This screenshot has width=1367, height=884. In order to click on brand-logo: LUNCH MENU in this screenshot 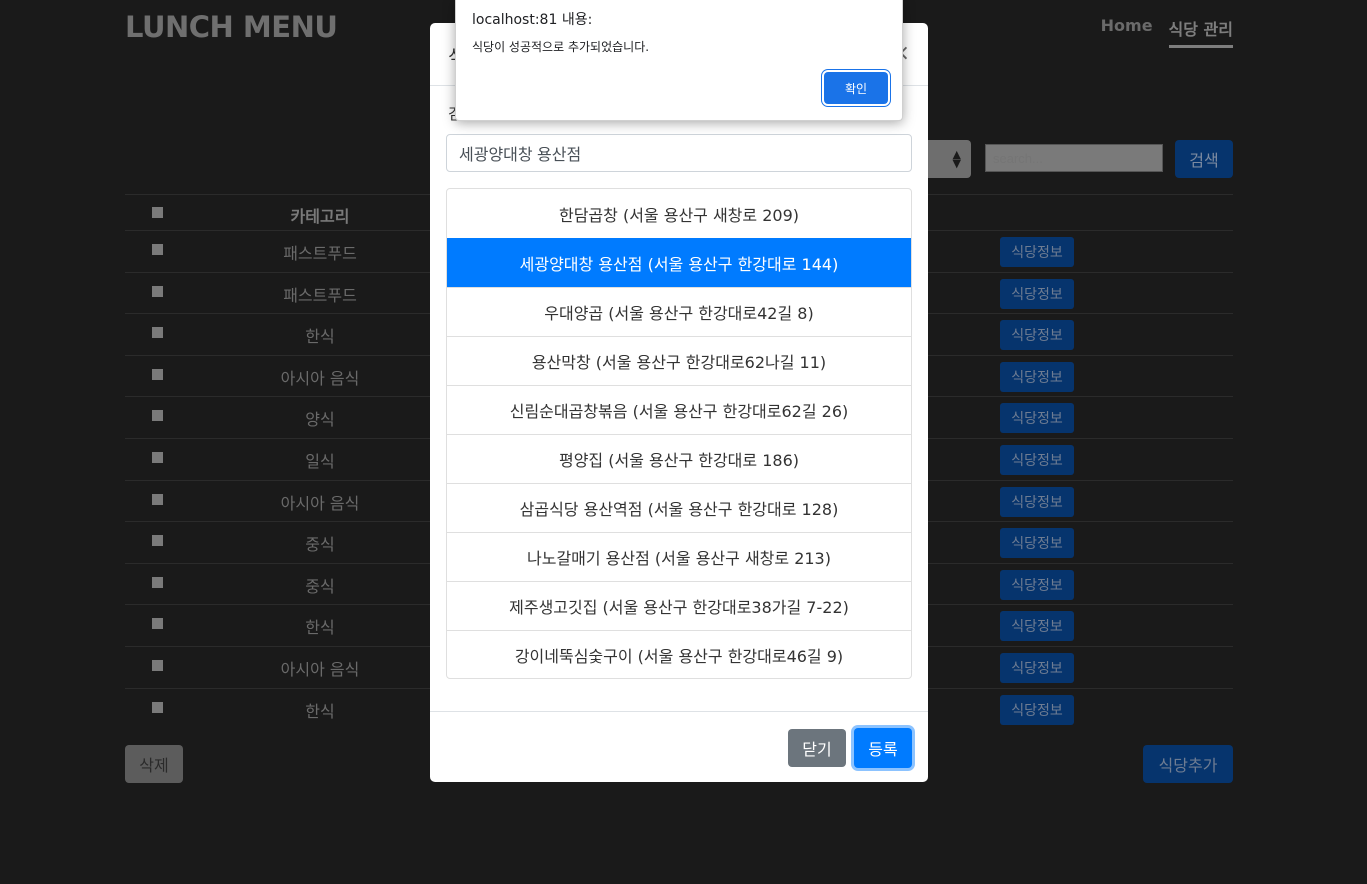, I will do `click(231, 27)`.